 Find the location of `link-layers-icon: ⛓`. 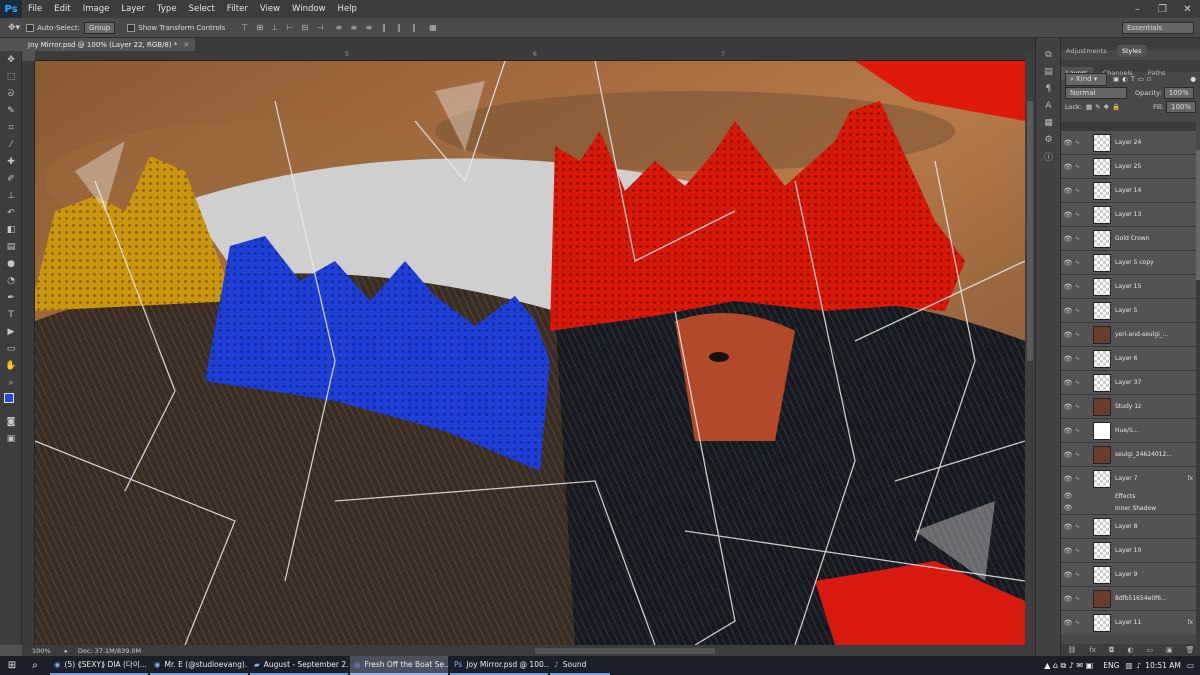

link-layers-icon: ⛓ is located at coordinates (1071, 650).